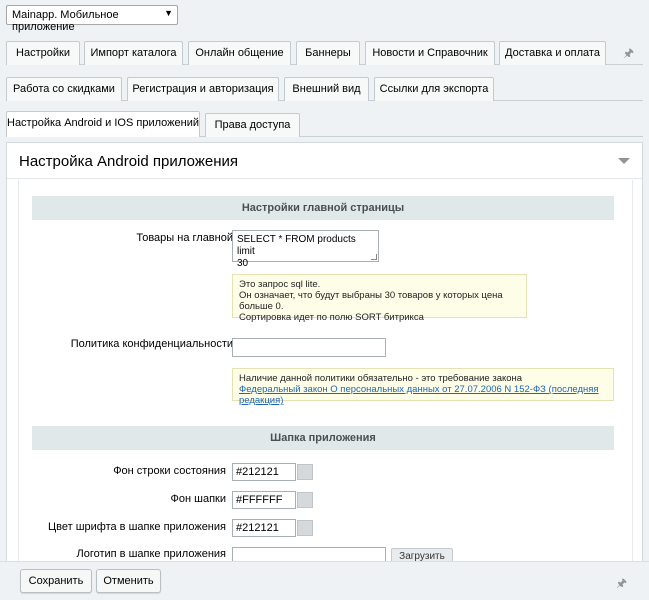  What do you see at coordinates (621, 584) in the screenshot?
I see `footer-pin-icon: 🖈` at bounding box center [621, 584].